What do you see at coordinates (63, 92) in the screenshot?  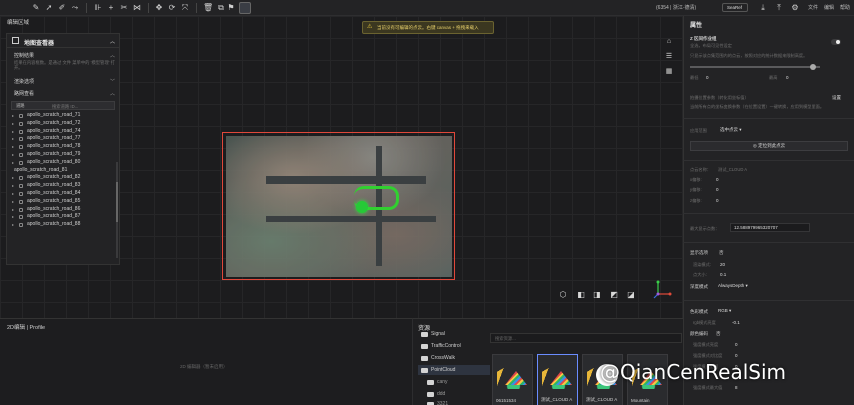 I see `section-road-view: 路网查看 ︿` at bounding box center [63, 92].